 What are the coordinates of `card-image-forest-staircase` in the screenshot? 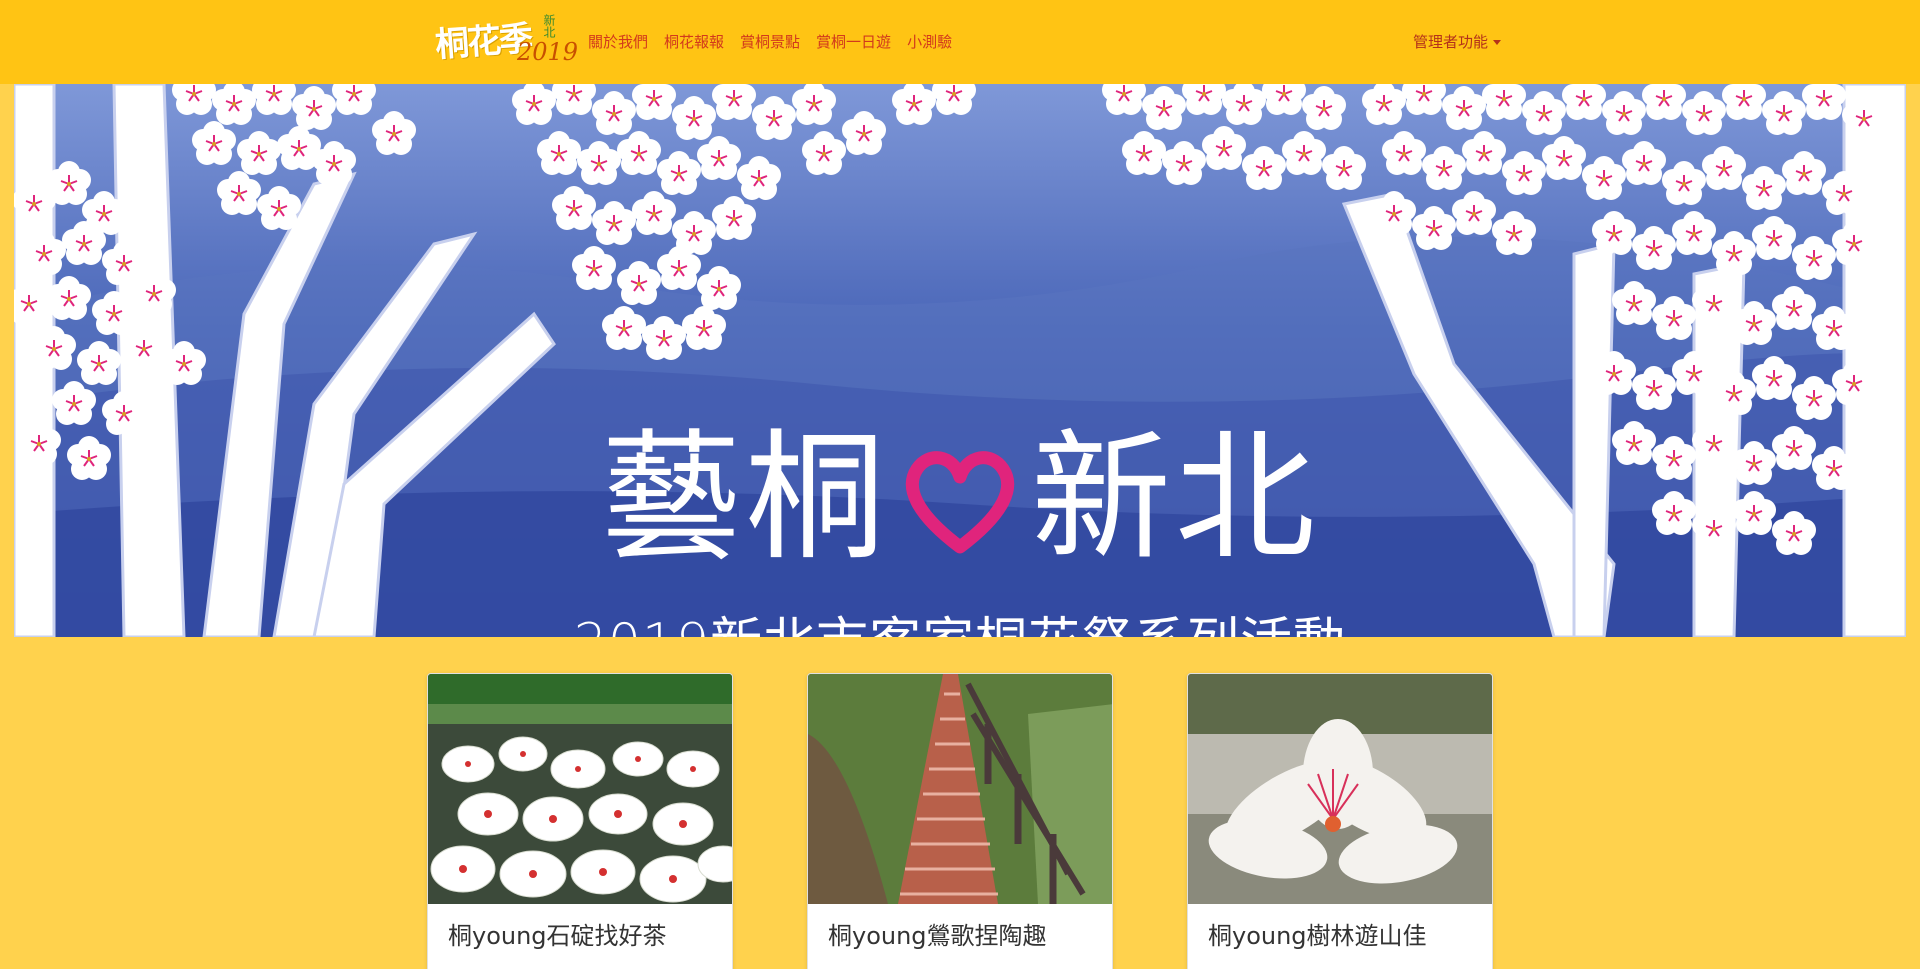 It's located at (960, 789).